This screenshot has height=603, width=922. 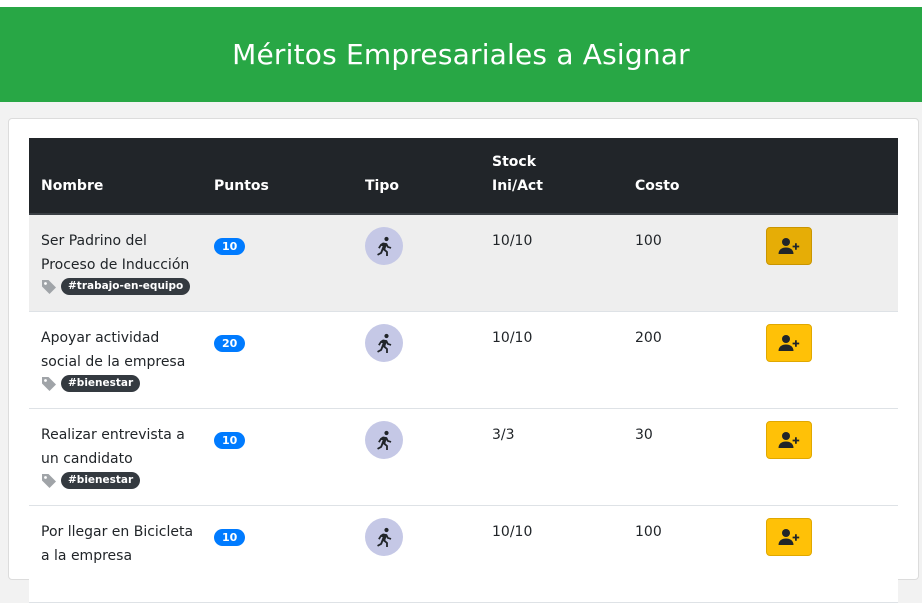 I want to click on col-puntos: Puntos, so click(x=241, y=186).